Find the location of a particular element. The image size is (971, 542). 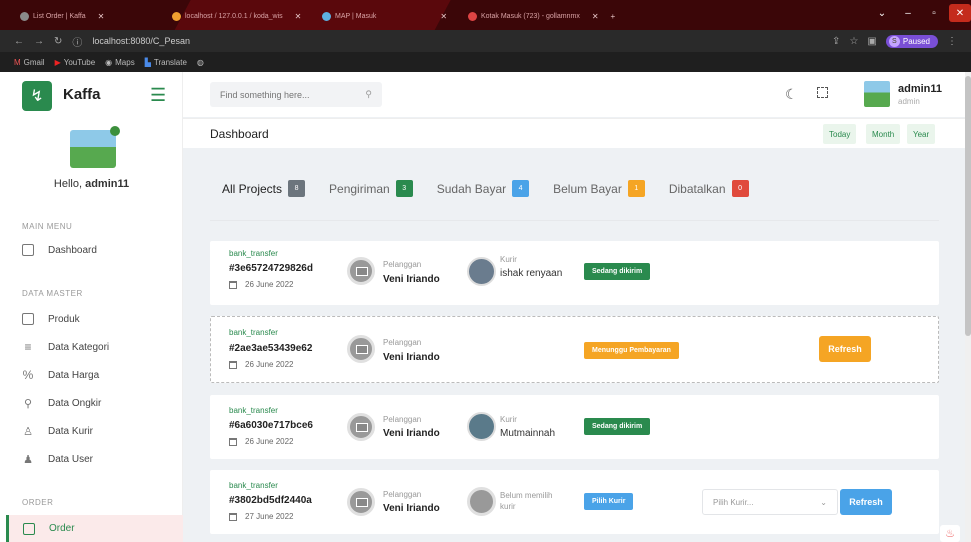

count-badge: 3 is located at coordinates (404, 188).